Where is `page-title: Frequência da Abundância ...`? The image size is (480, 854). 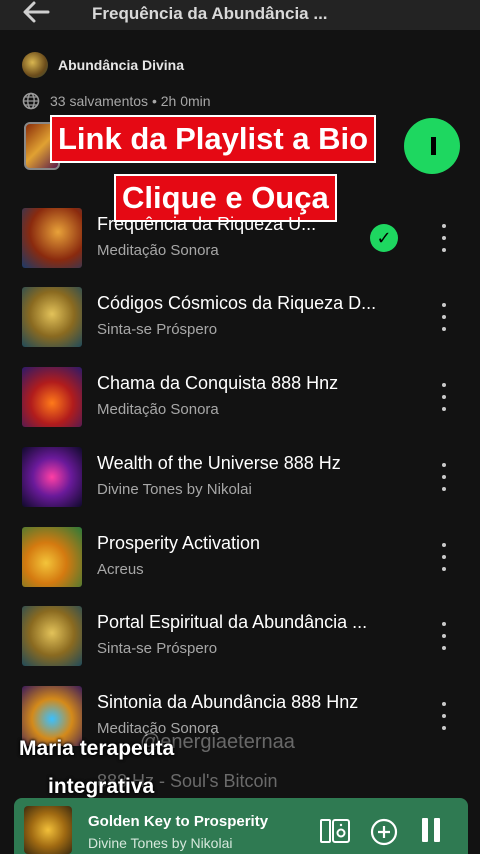 page-title: Frequência da Abundância ... is located at coordinates (210, 13).